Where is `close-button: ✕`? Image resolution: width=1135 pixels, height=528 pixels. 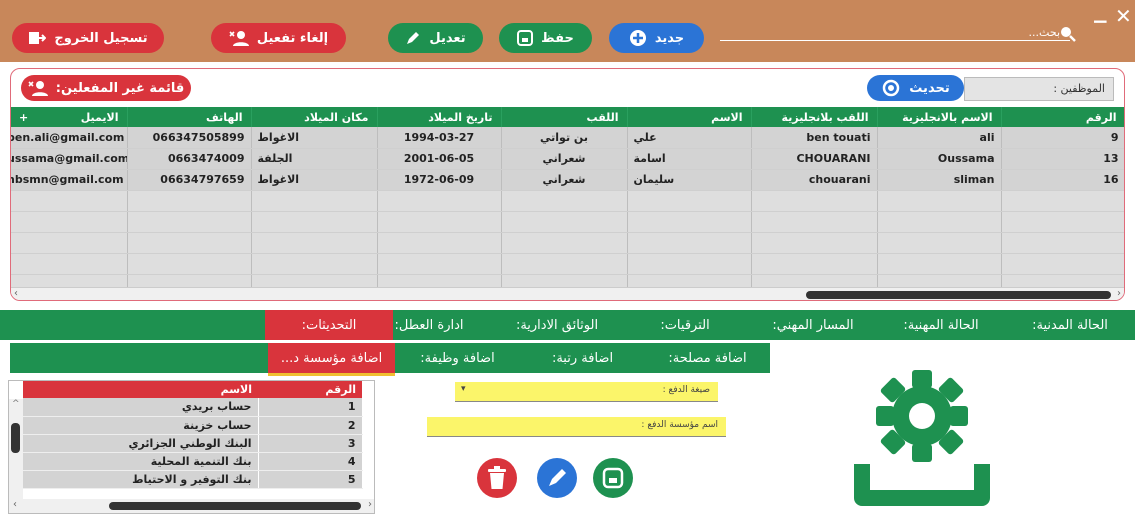
close-button: ✕ is located at coordinates (1123, 16).